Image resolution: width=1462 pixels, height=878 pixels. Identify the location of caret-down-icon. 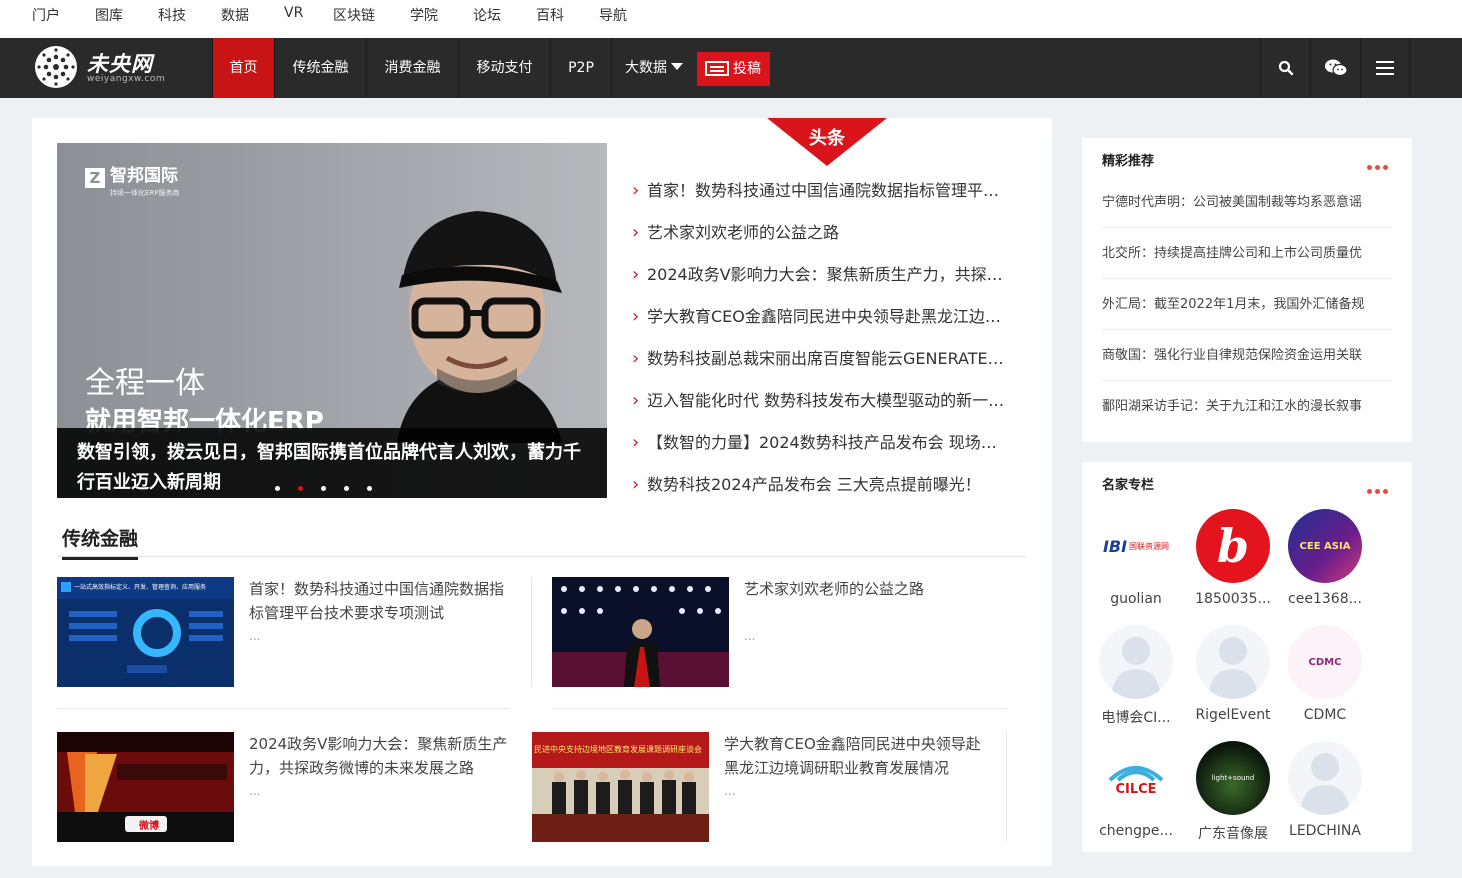
(677, 66).